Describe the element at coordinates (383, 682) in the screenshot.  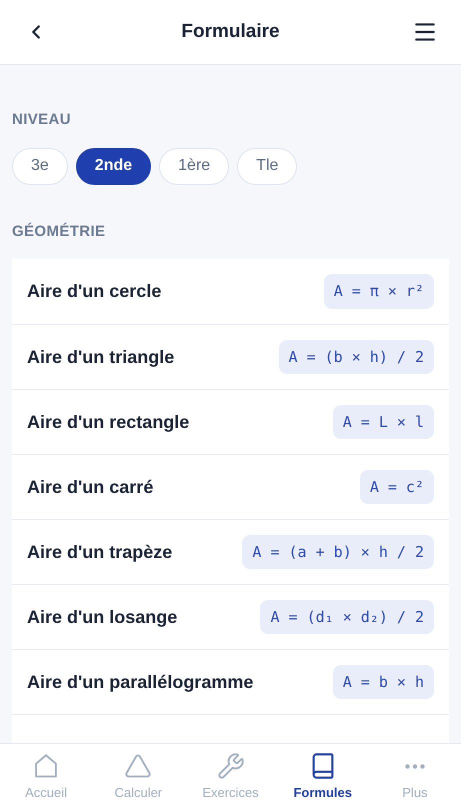
I see `formula-expression: A = b × h` at that location.